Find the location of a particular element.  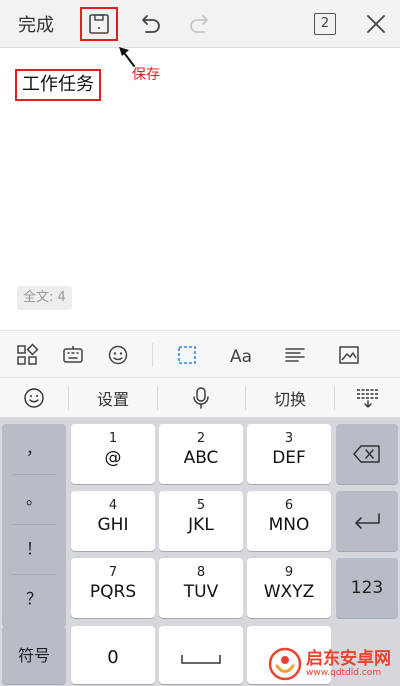

image-icon is located at coordinates (349, 355).